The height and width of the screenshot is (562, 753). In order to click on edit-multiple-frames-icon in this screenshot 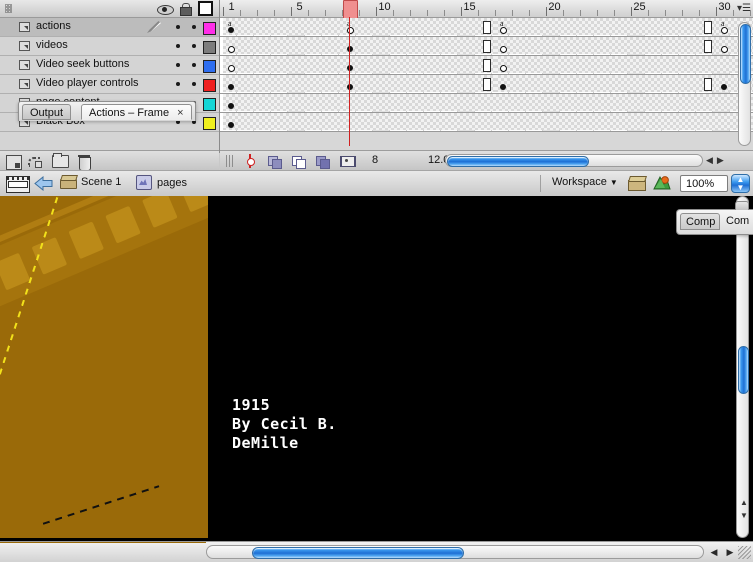, I will do `click(323, 161)`.